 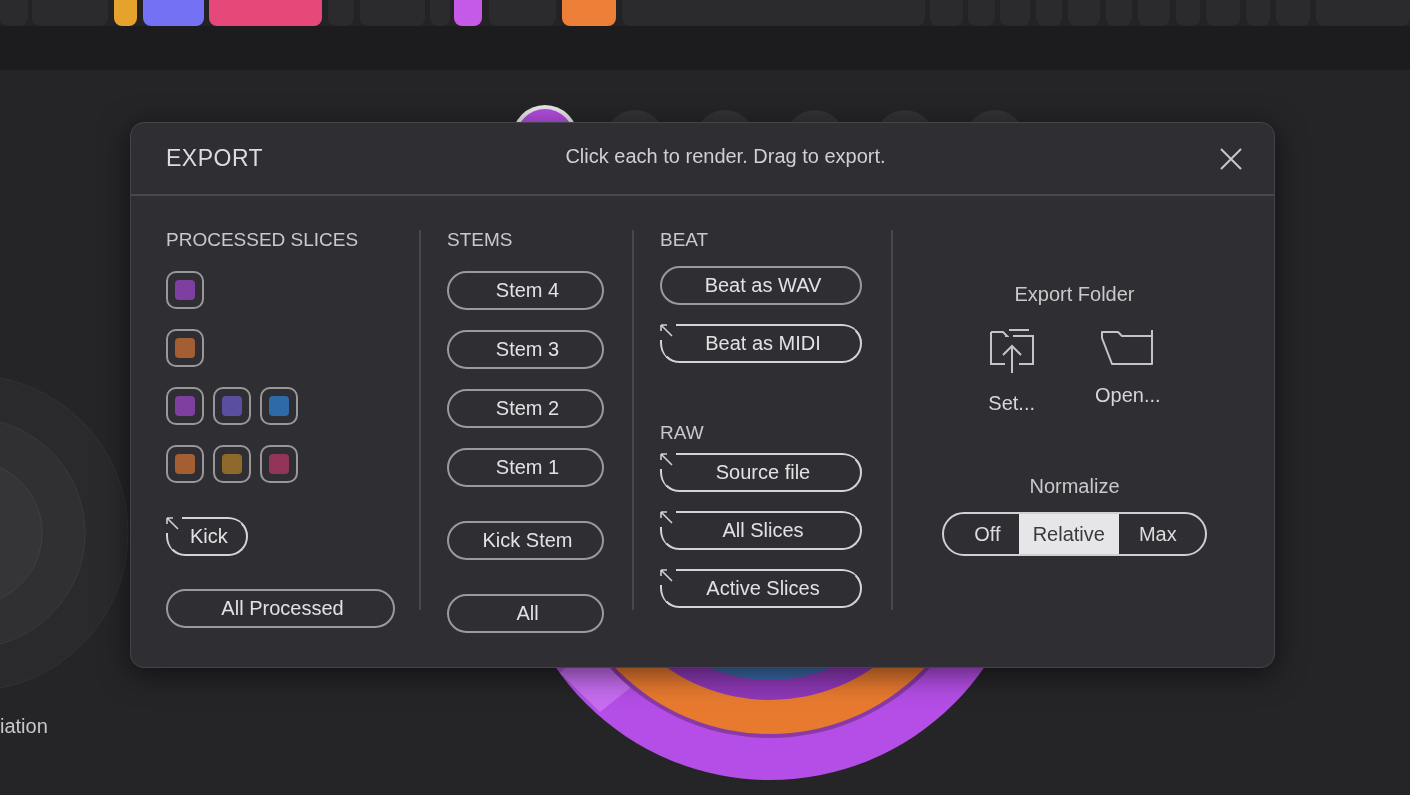 What do you see at coordinates (1011, 351) in the screenshot?
I see `folder-upload-icon` at bounding box center [1011, 351].